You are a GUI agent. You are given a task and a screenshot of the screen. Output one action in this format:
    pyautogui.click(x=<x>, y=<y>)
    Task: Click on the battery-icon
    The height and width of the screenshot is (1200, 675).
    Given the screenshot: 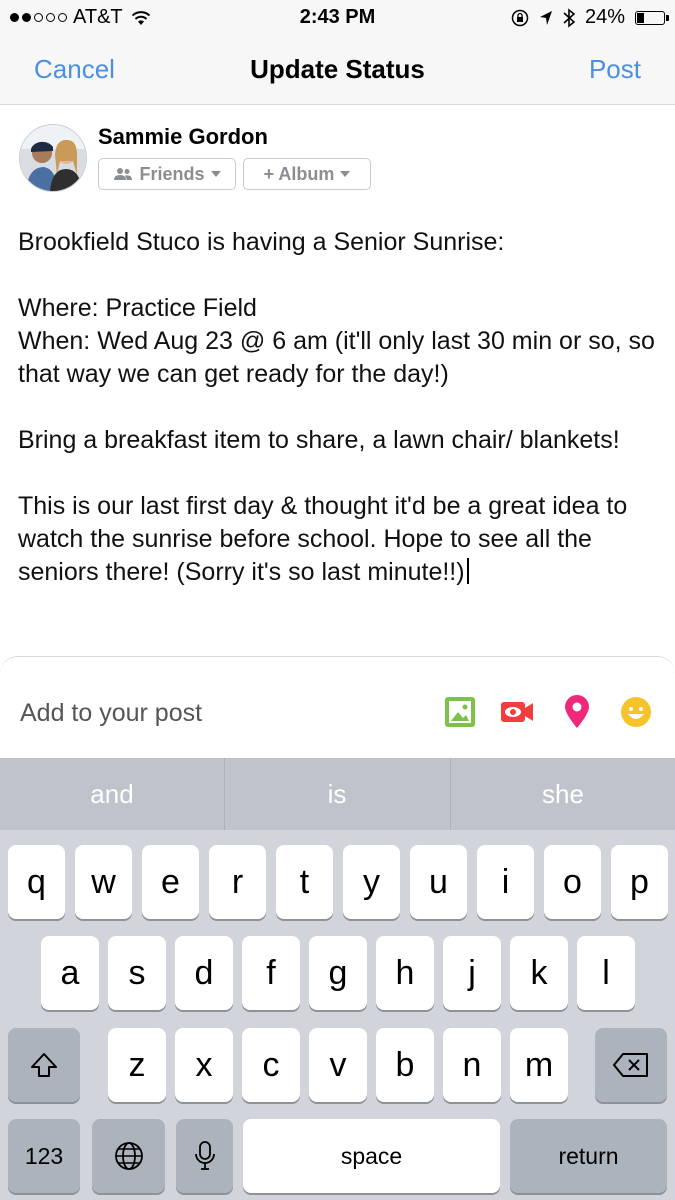 What is the action you would take?
    pyautogui.click(x=652, y=17)
    